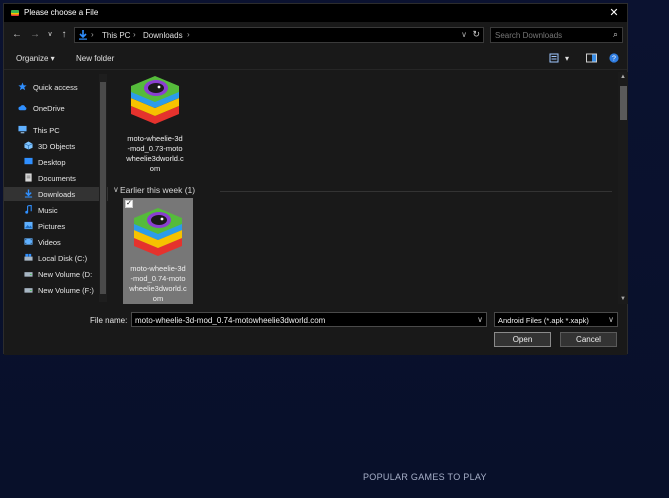 The width and height of the screenshot is (669, 498). Describe the element at coordinates (52, 226) in the screenshot. I see `sidebar-item-label: Pictures` at that location.